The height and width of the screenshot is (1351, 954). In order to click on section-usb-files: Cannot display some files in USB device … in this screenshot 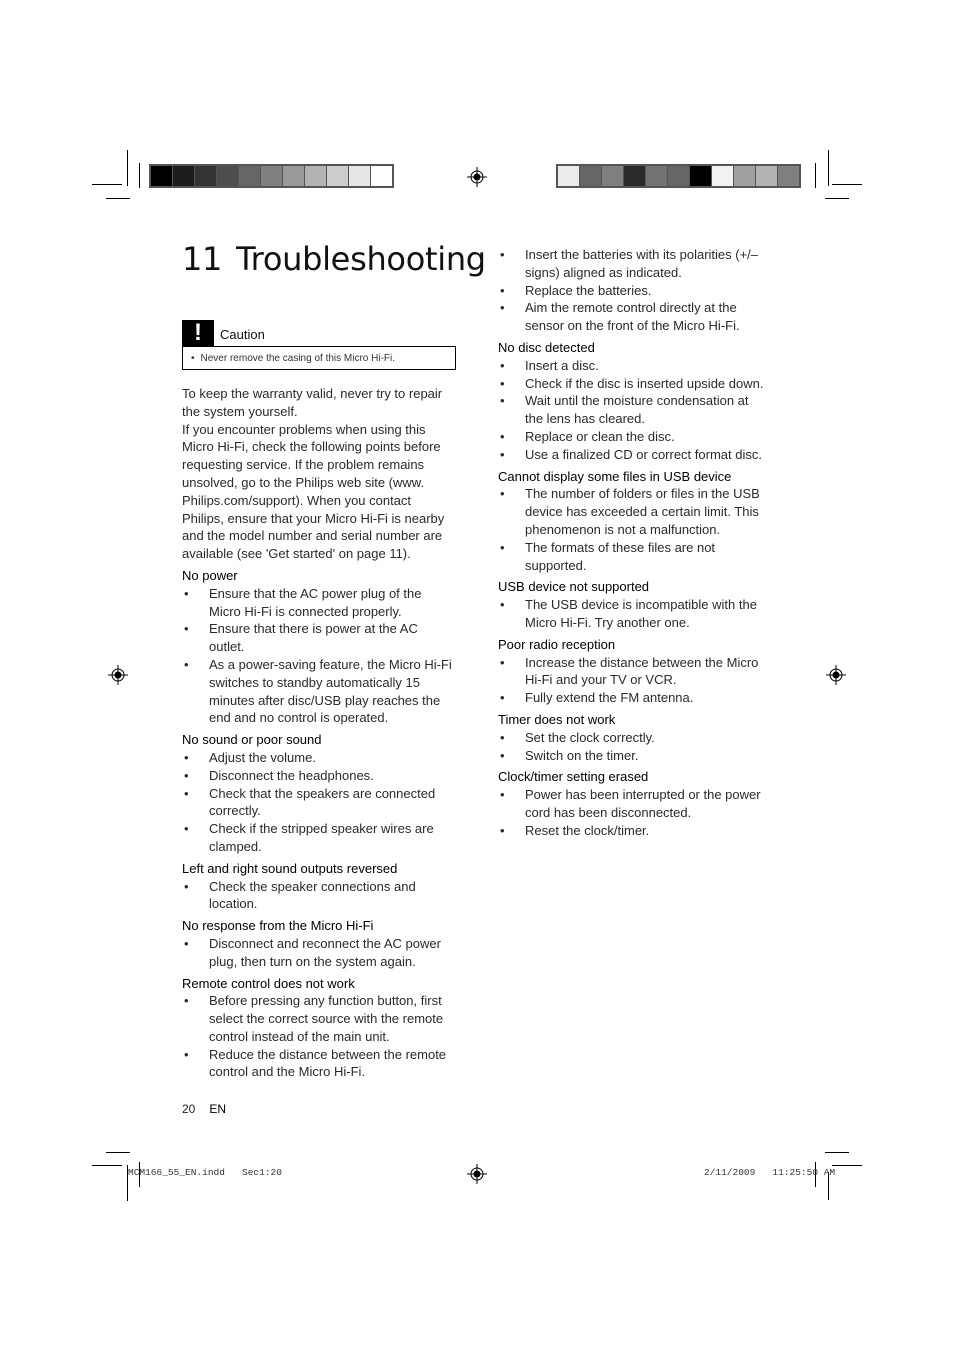, I will do `click(634, 521)`.